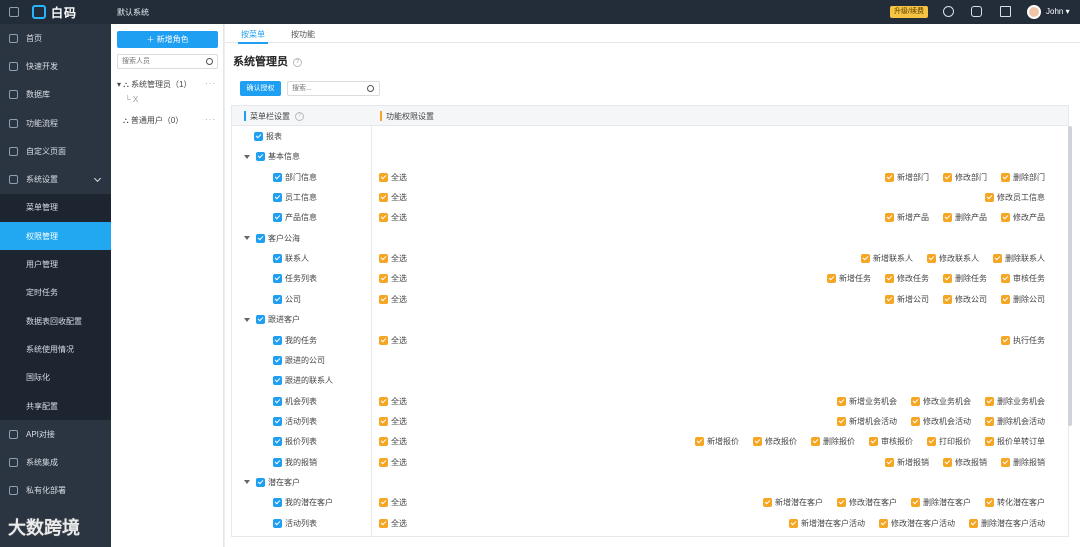 The width and height of the screenshot is (1080, 547). I want to click on role-normal: ⛬ 普通用户（0）, so click(153, 120).